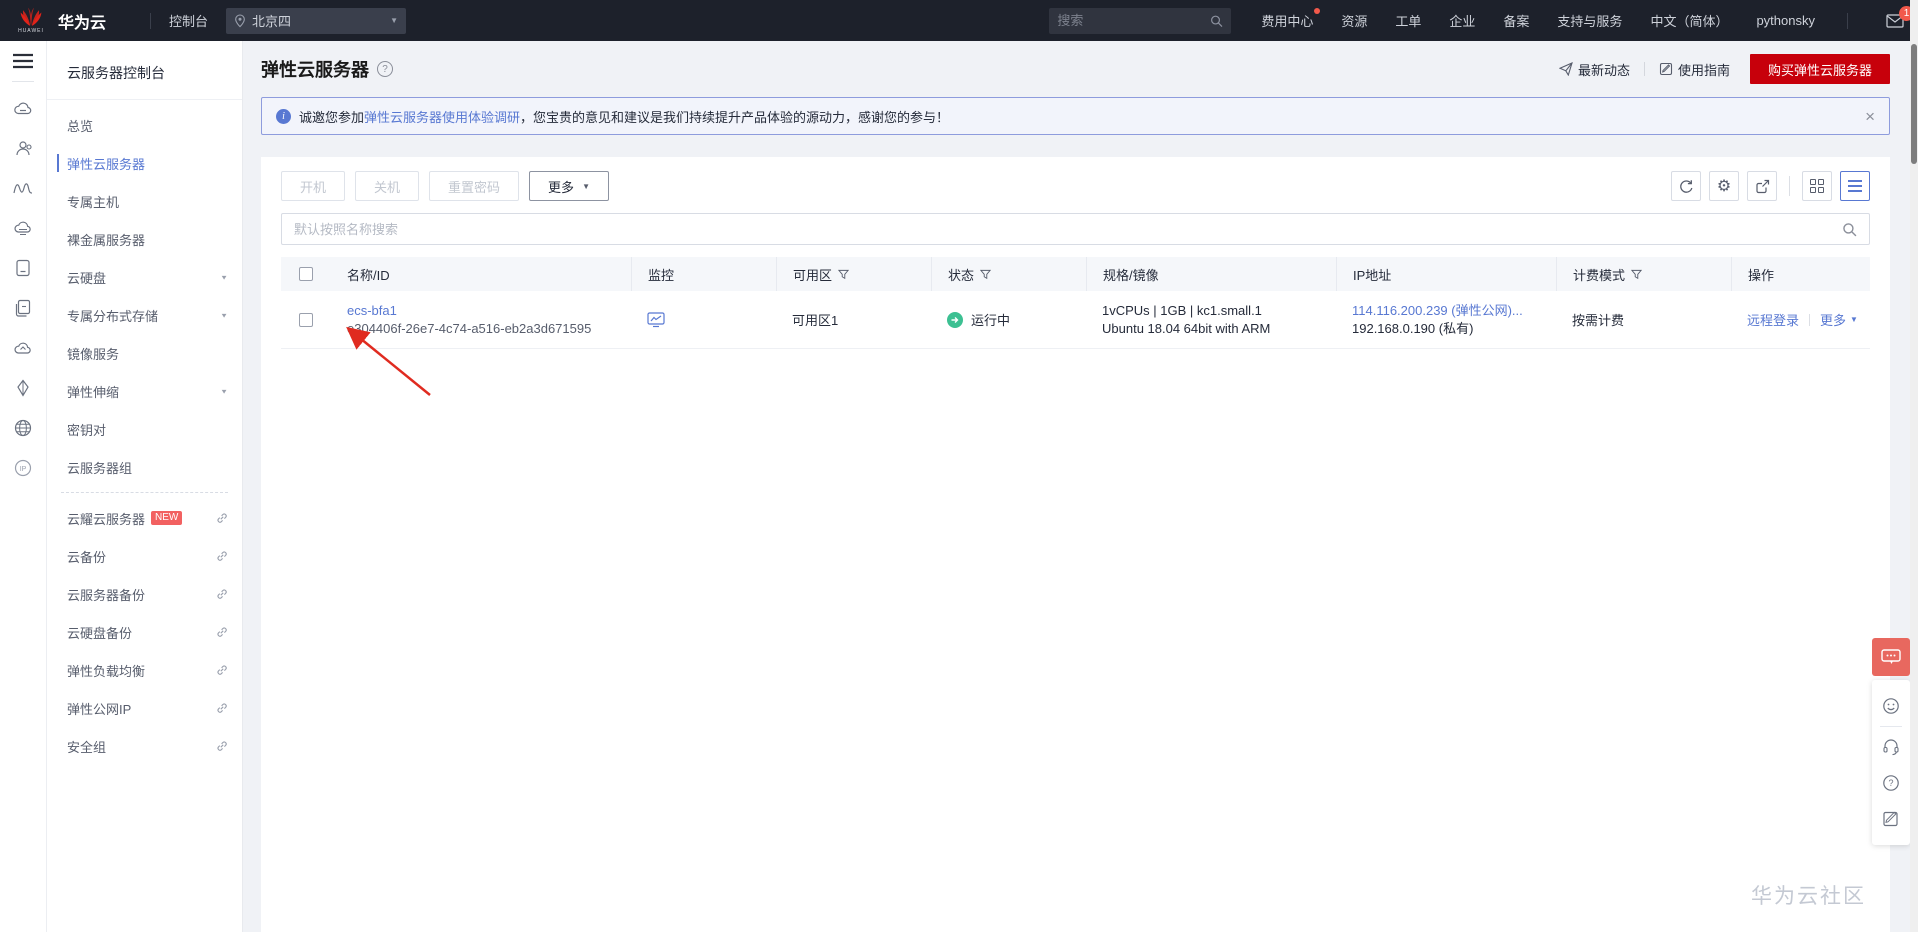 This screenshot has height=932, width=1918. What do you see at coordinates (23, 388) in the screenshot?
I see `hot-air-balloon-icon` at bounding box center [23, 388].